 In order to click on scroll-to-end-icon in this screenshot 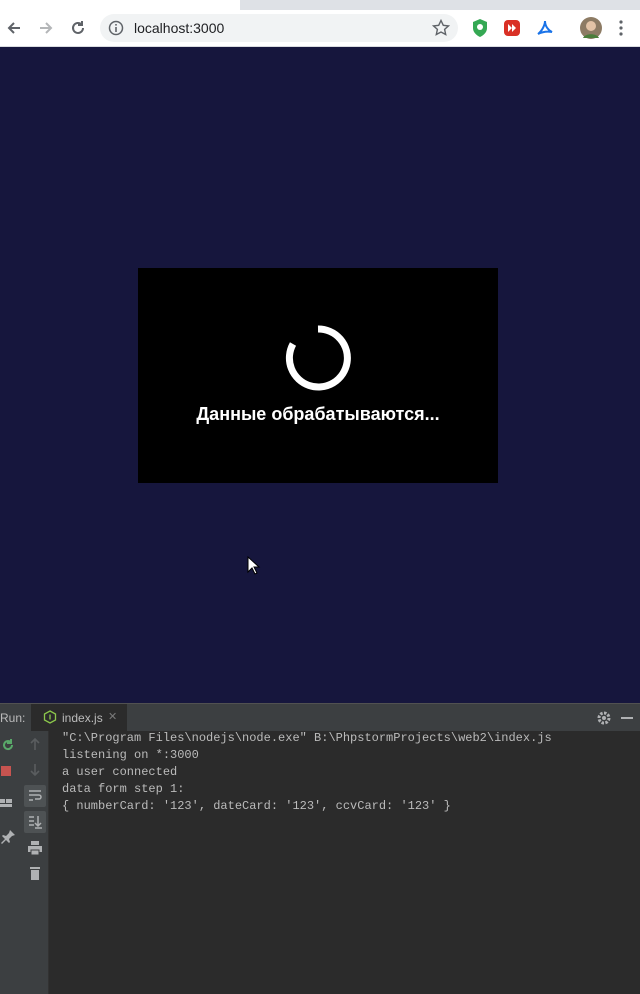, I will do `click(35, 822)`.